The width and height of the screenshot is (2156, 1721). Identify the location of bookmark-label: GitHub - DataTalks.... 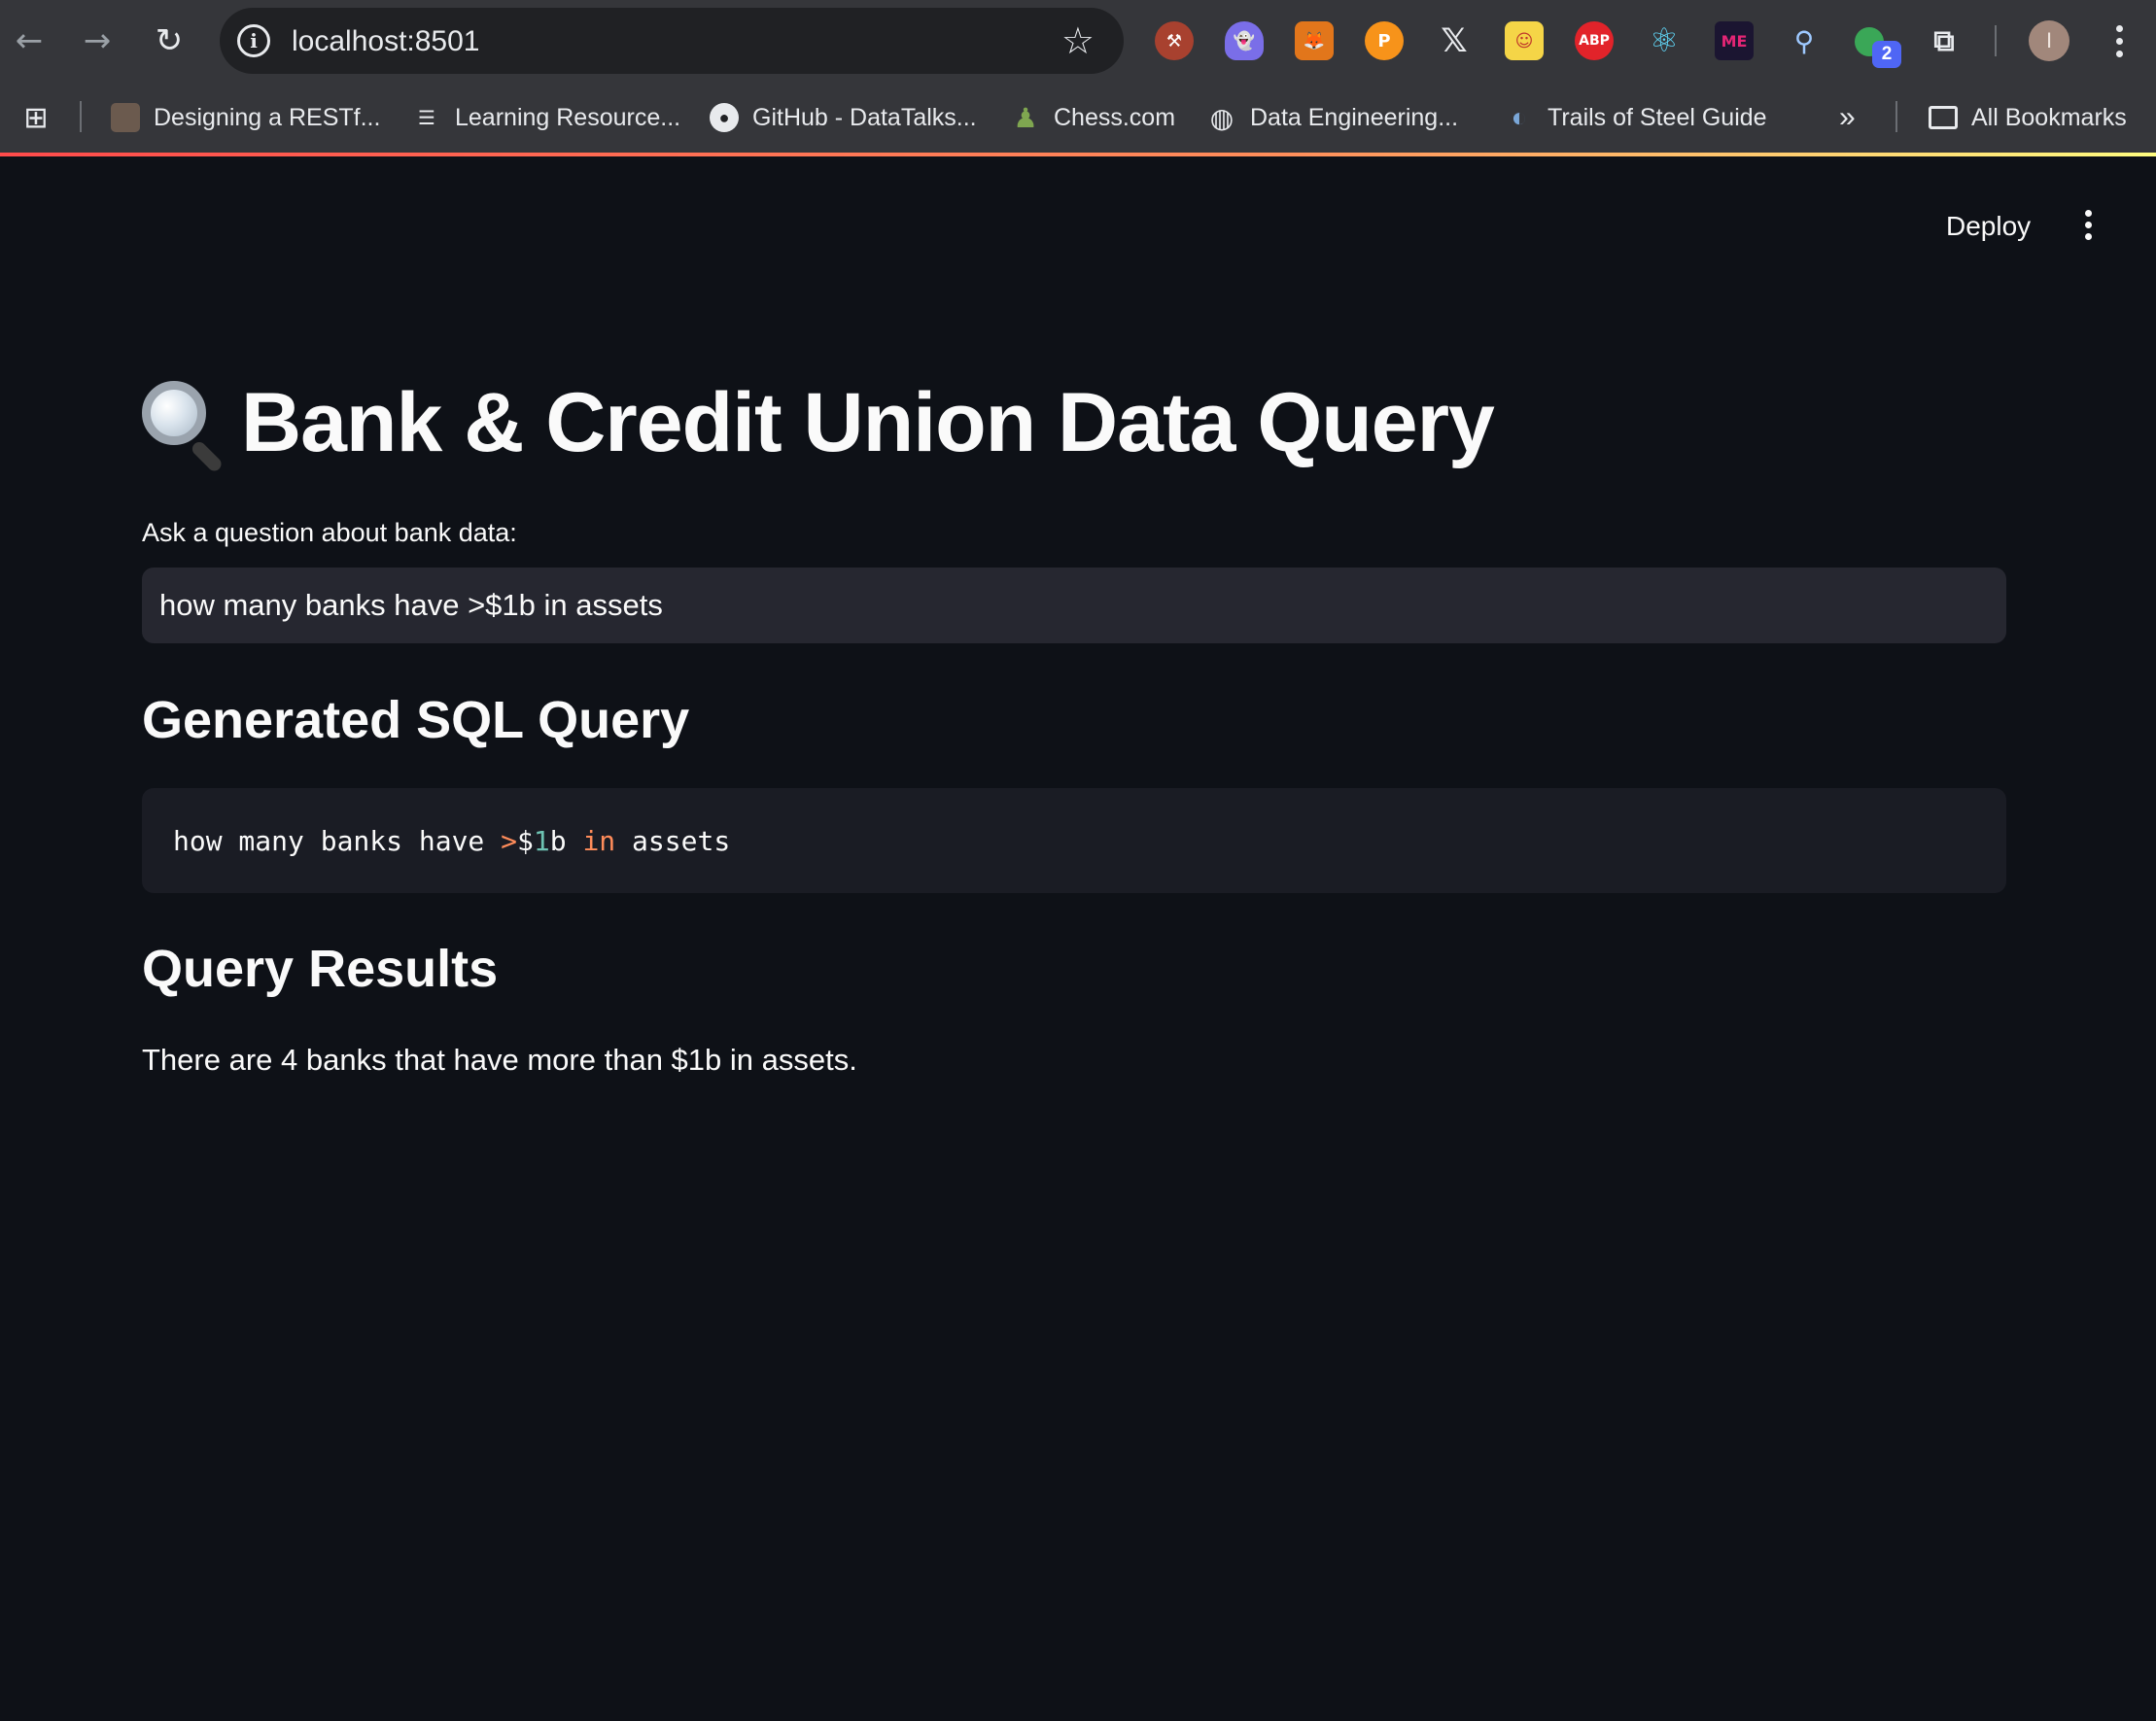
(864, 117).